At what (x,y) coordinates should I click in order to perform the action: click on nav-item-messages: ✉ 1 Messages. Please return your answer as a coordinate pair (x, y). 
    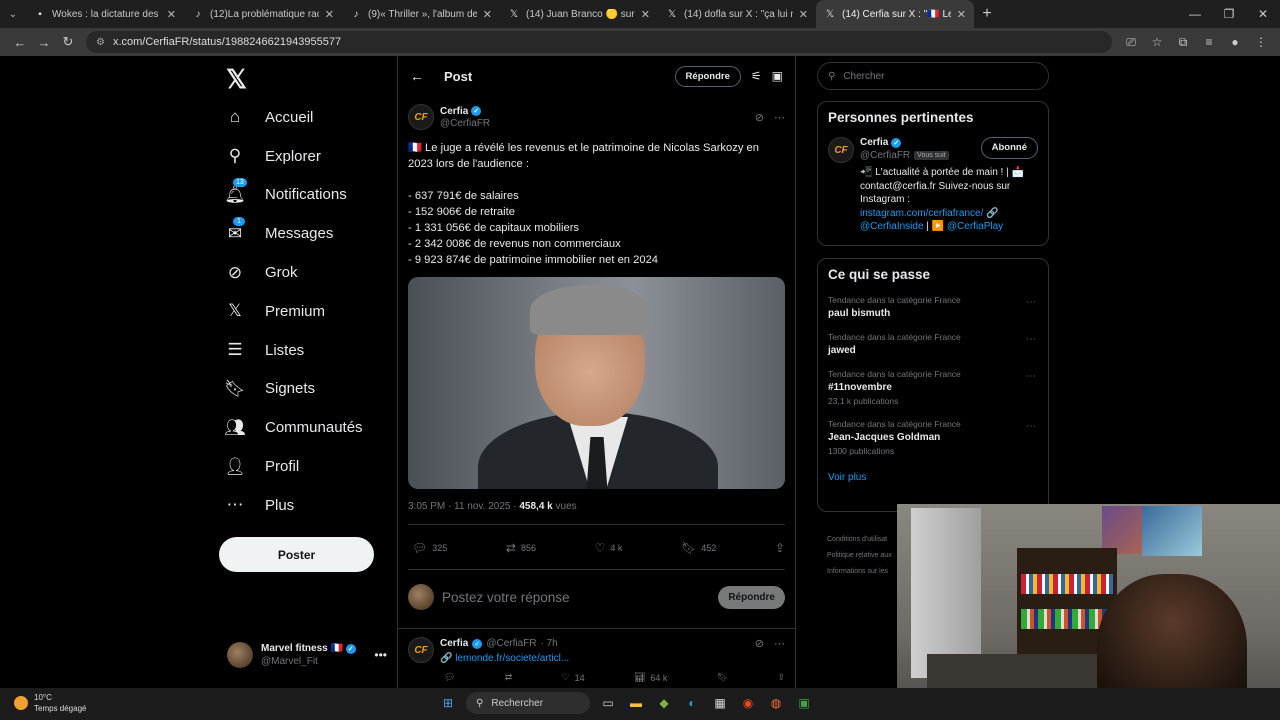
    Looking at the image, I should click on (307, 233).